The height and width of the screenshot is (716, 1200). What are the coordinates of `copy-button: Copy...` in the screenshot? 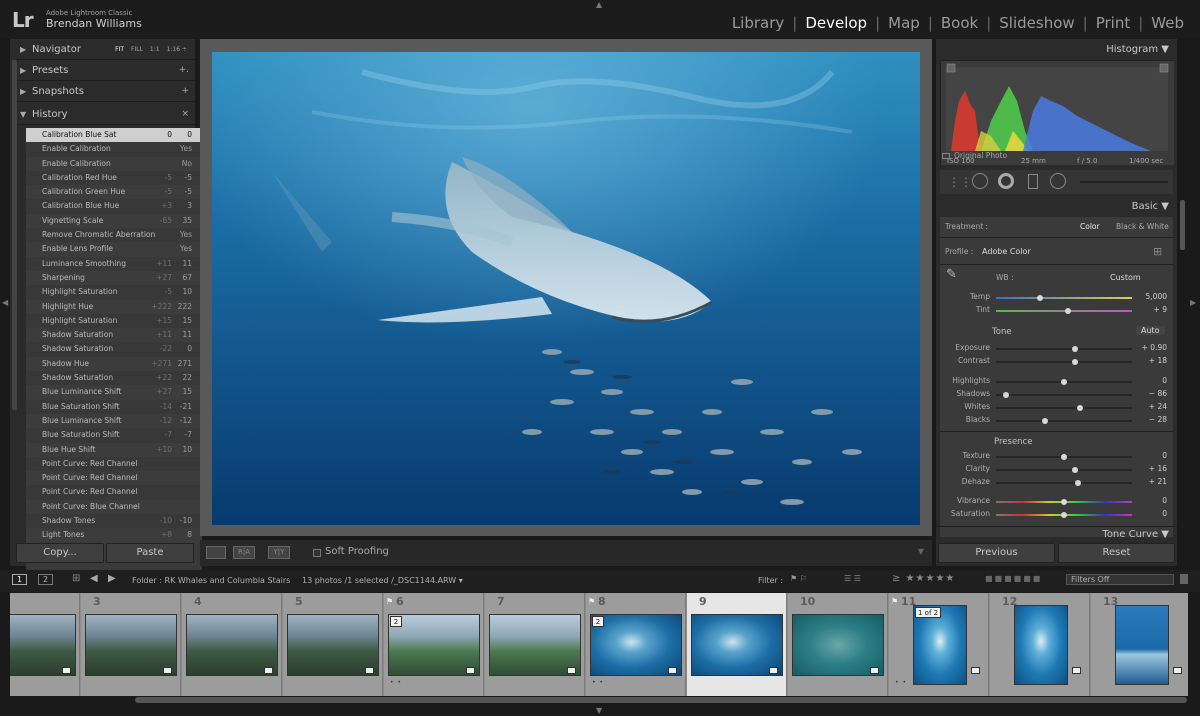 It's located at (60, 553).